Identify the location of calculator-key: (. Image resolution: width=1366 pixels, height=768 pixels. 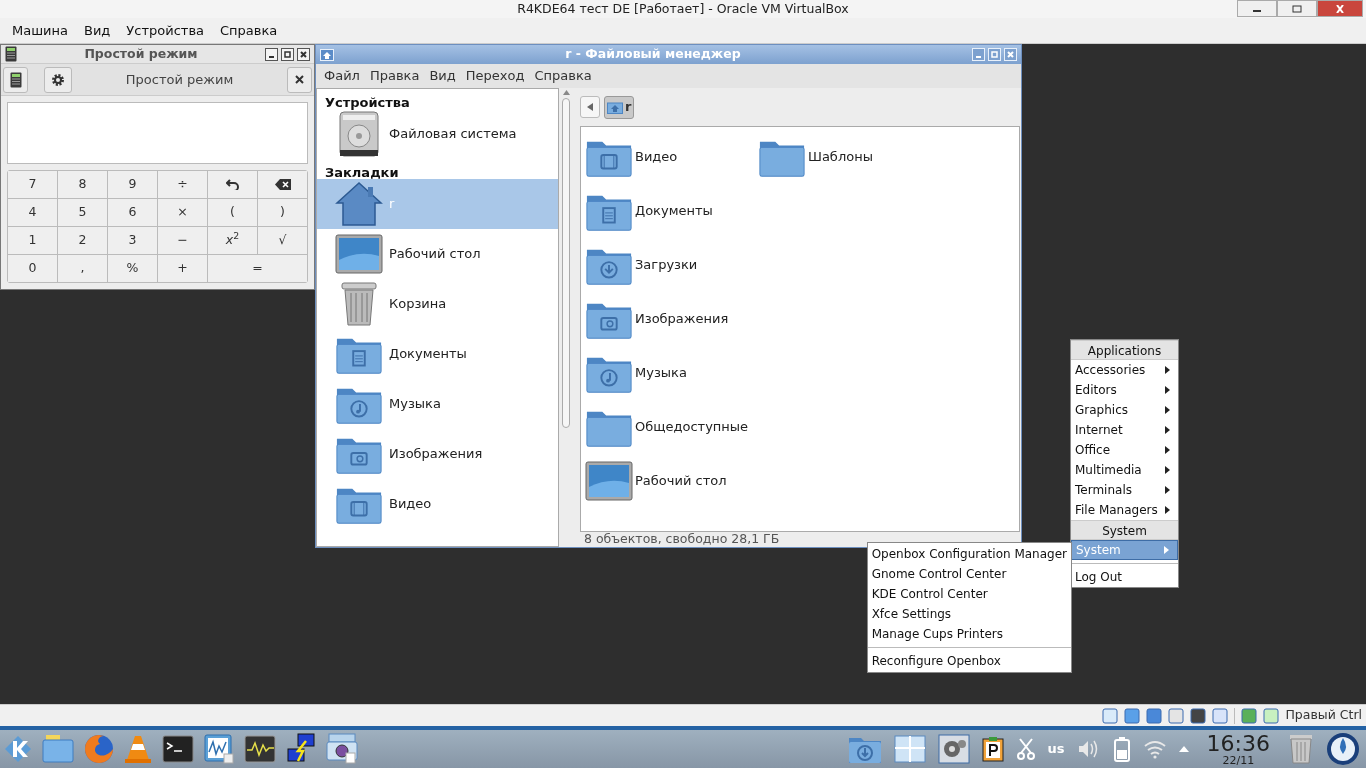
(232, 212).